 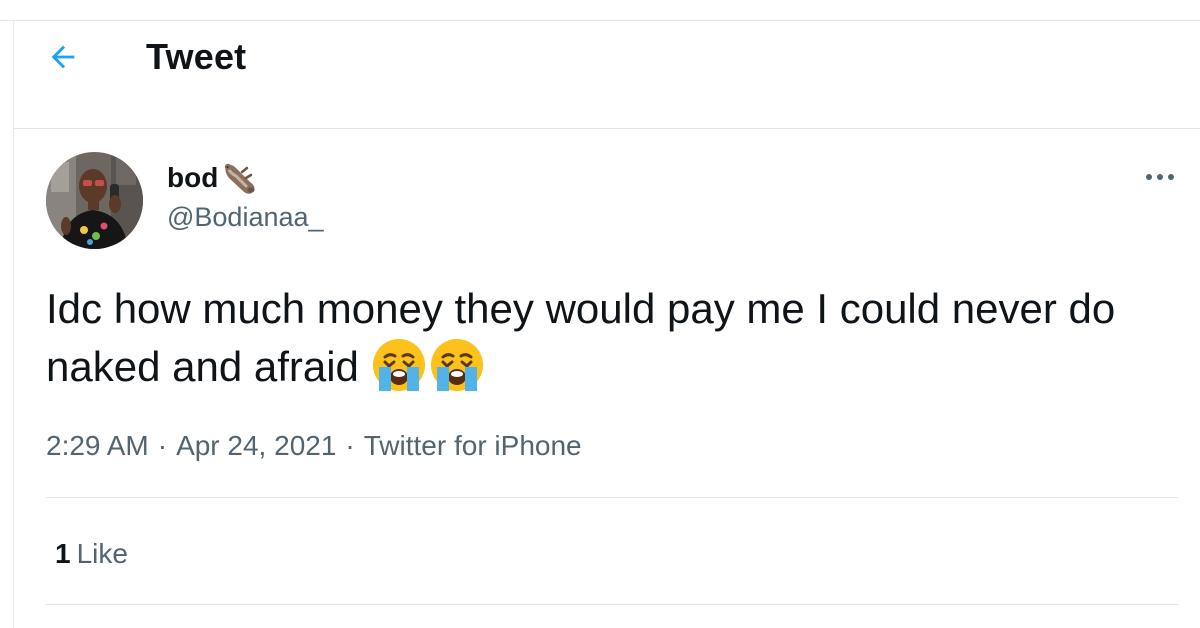 What do you see at coordinates (612, 497) in the screenshot?
I see `meta-divider` at bounding box center [612, 497].